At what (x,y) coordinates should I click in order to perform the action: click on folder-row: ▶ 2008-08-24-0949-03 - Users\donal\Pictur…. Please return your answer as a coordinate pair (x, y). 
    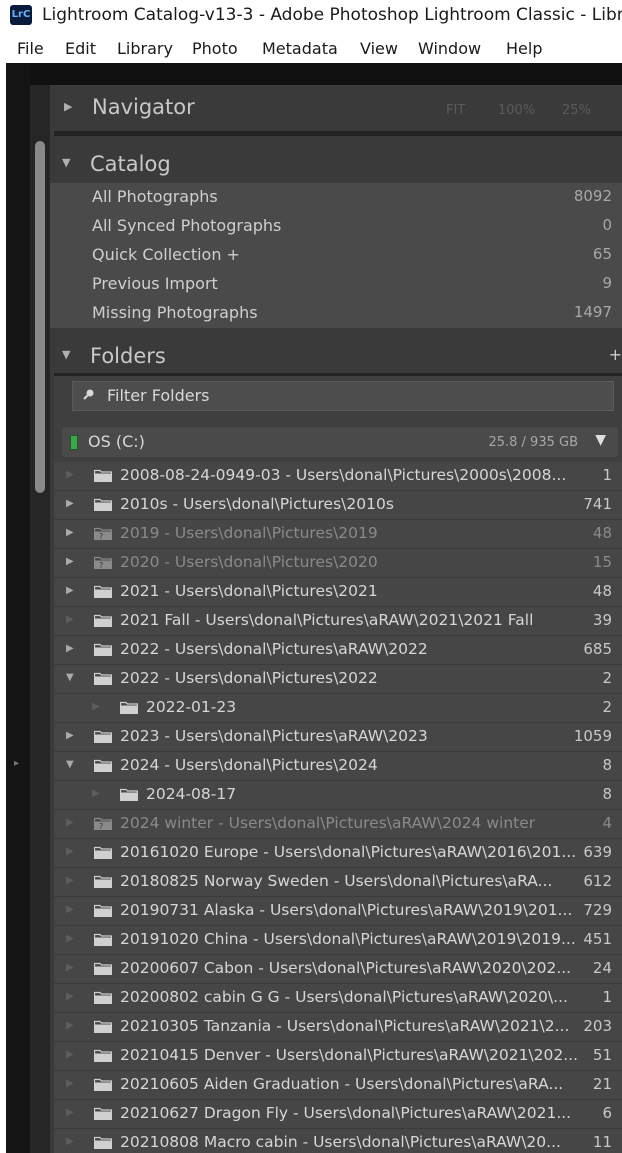
    Looking at the image, I should click on (338, 476).